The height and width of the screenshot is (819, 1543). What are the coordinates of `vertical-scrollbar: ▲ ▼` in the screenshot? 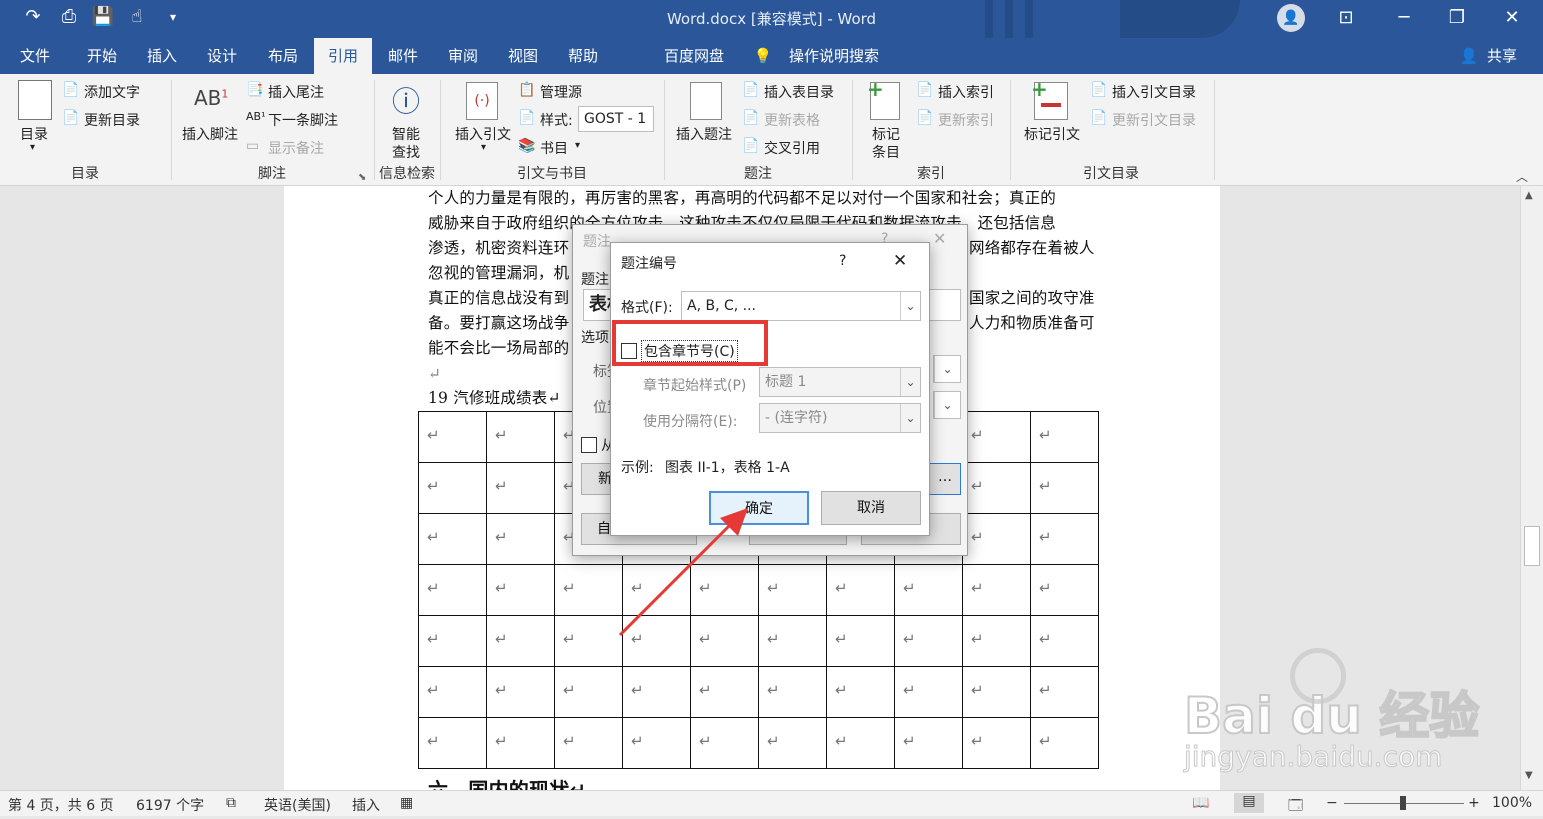 It's located at (1531, 488).